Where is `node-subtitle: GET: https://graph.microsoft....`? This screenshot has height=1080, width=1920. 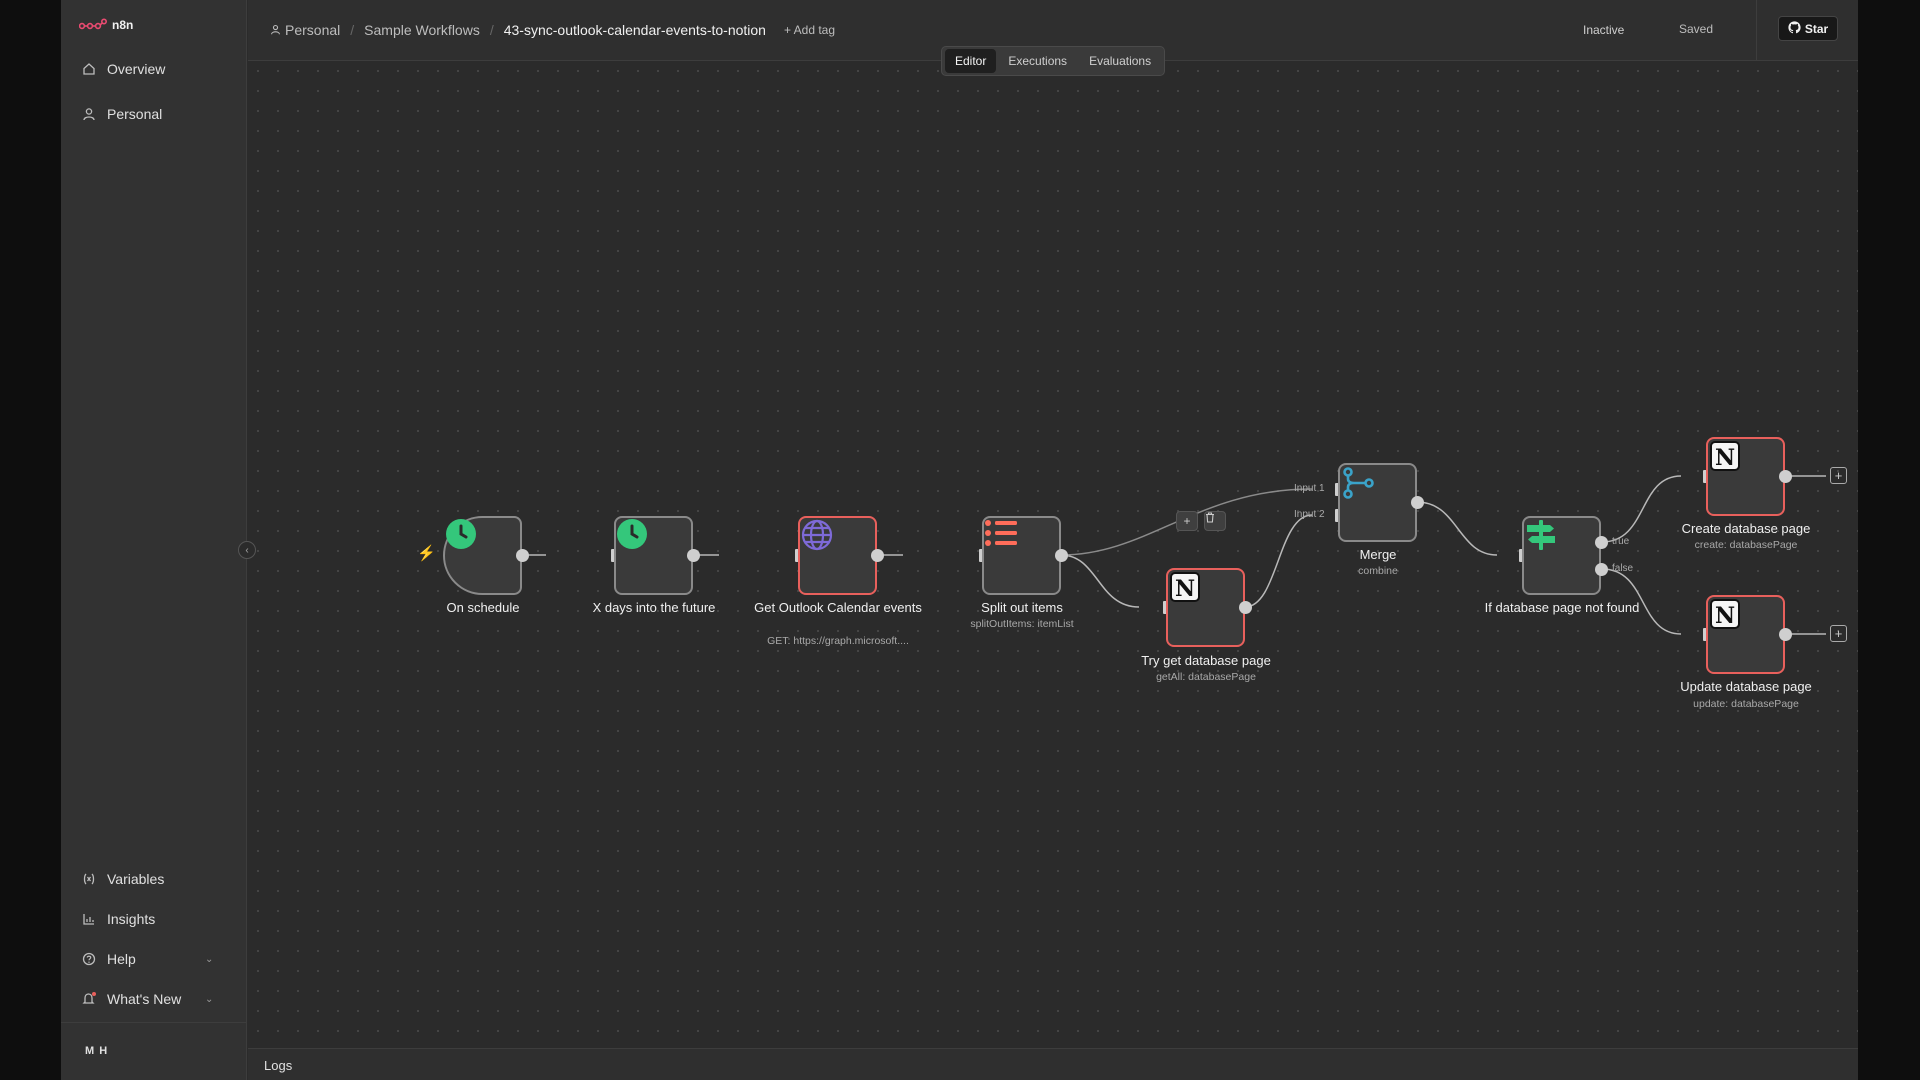
node-subtitle: GET: https://graph.microsoft.... is located at coordinates (838, 641).